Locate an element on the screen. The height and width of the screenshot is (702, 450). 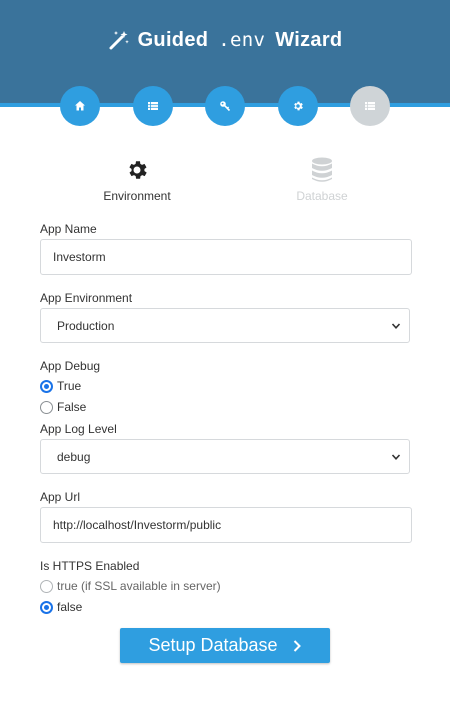
step-settings-button is located at coordinates (298, 106).